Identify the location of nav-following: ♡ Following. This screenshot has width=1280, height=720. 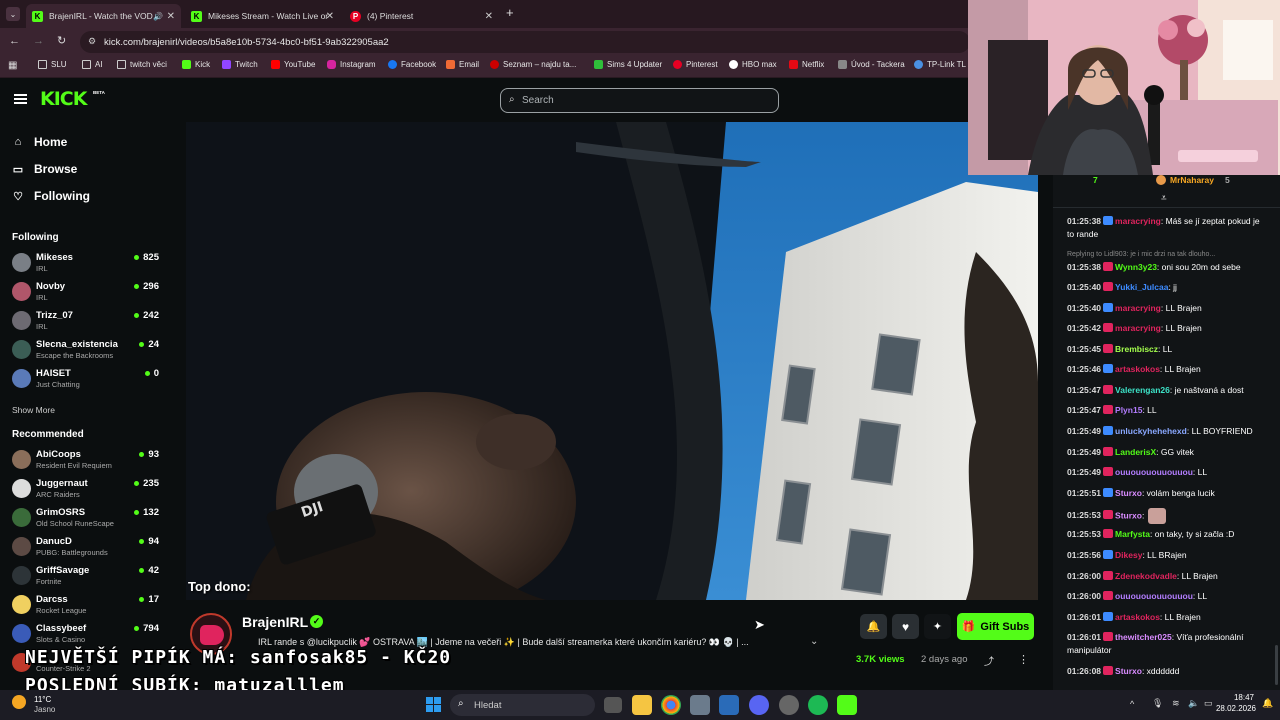
(51, 196).